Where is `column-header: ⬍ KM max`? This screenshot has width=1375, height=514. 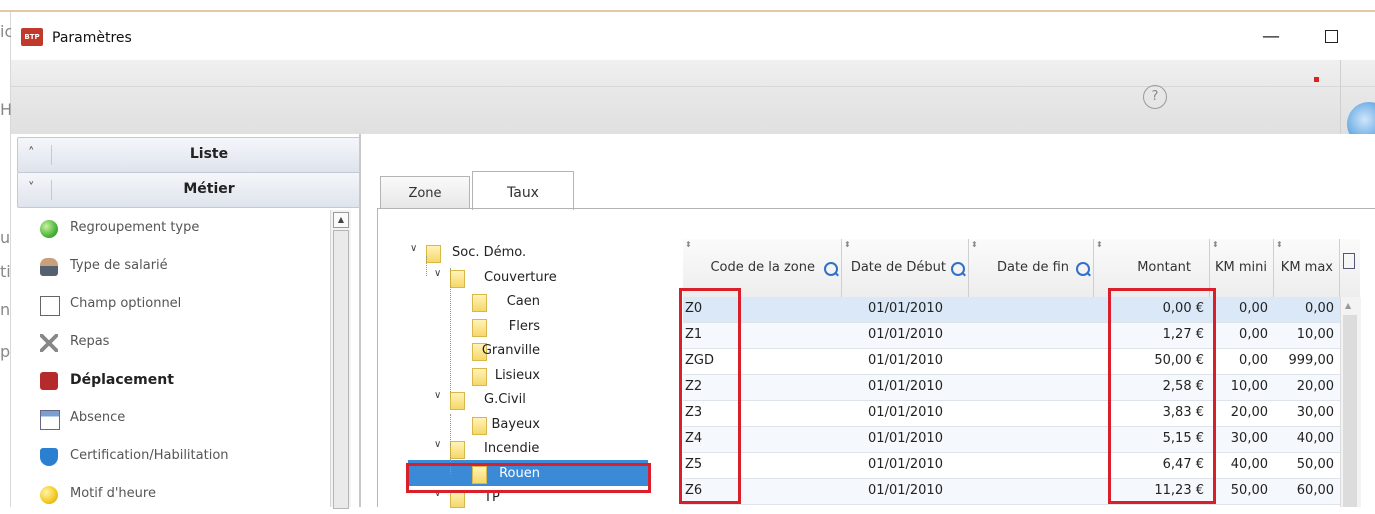
column-header: ⬍ KM max is located at coordinates (1307, 268).